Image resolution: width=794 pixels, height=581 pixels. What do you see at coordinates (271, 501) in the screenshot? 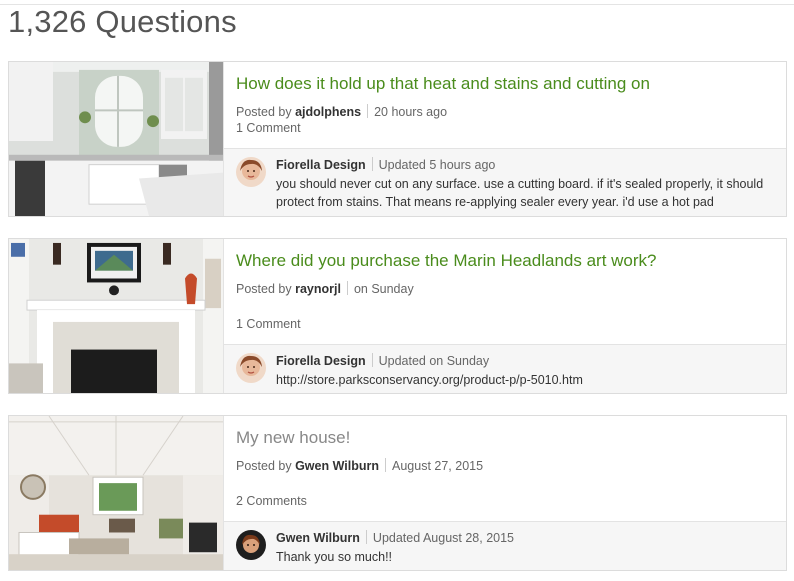
I see `comment-count-link: 2 Comments` at bounding box center [271, 501].